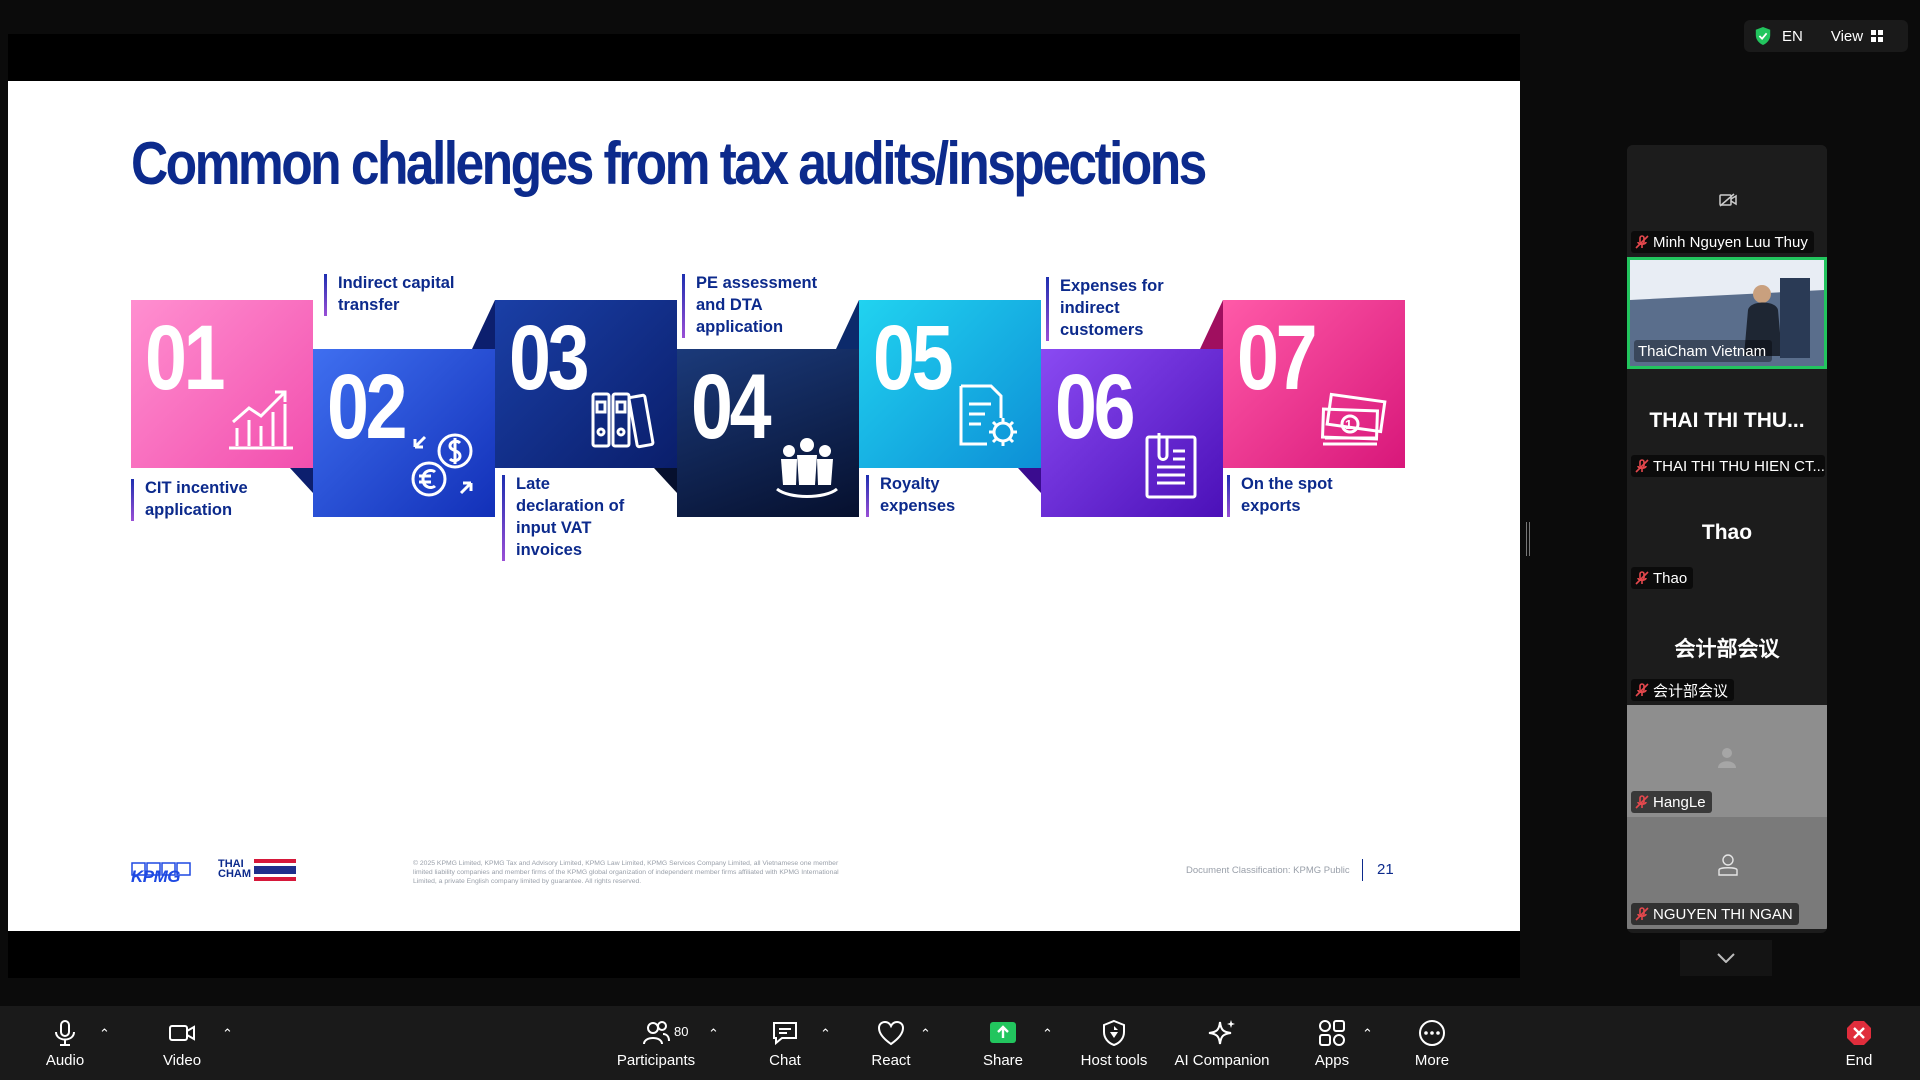  I want to click on apps-button: Apps, so click(1332, 1043).